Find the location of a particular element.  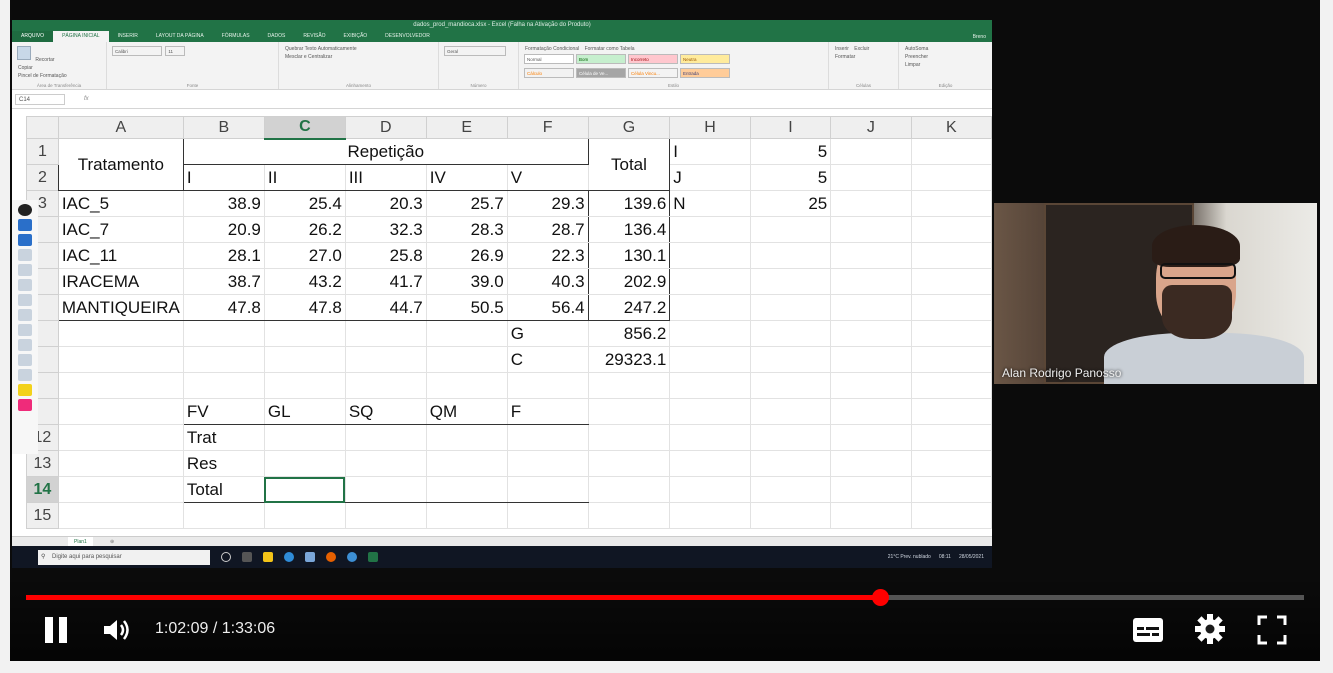

cell-j11 is located at coordinates (871, 411).